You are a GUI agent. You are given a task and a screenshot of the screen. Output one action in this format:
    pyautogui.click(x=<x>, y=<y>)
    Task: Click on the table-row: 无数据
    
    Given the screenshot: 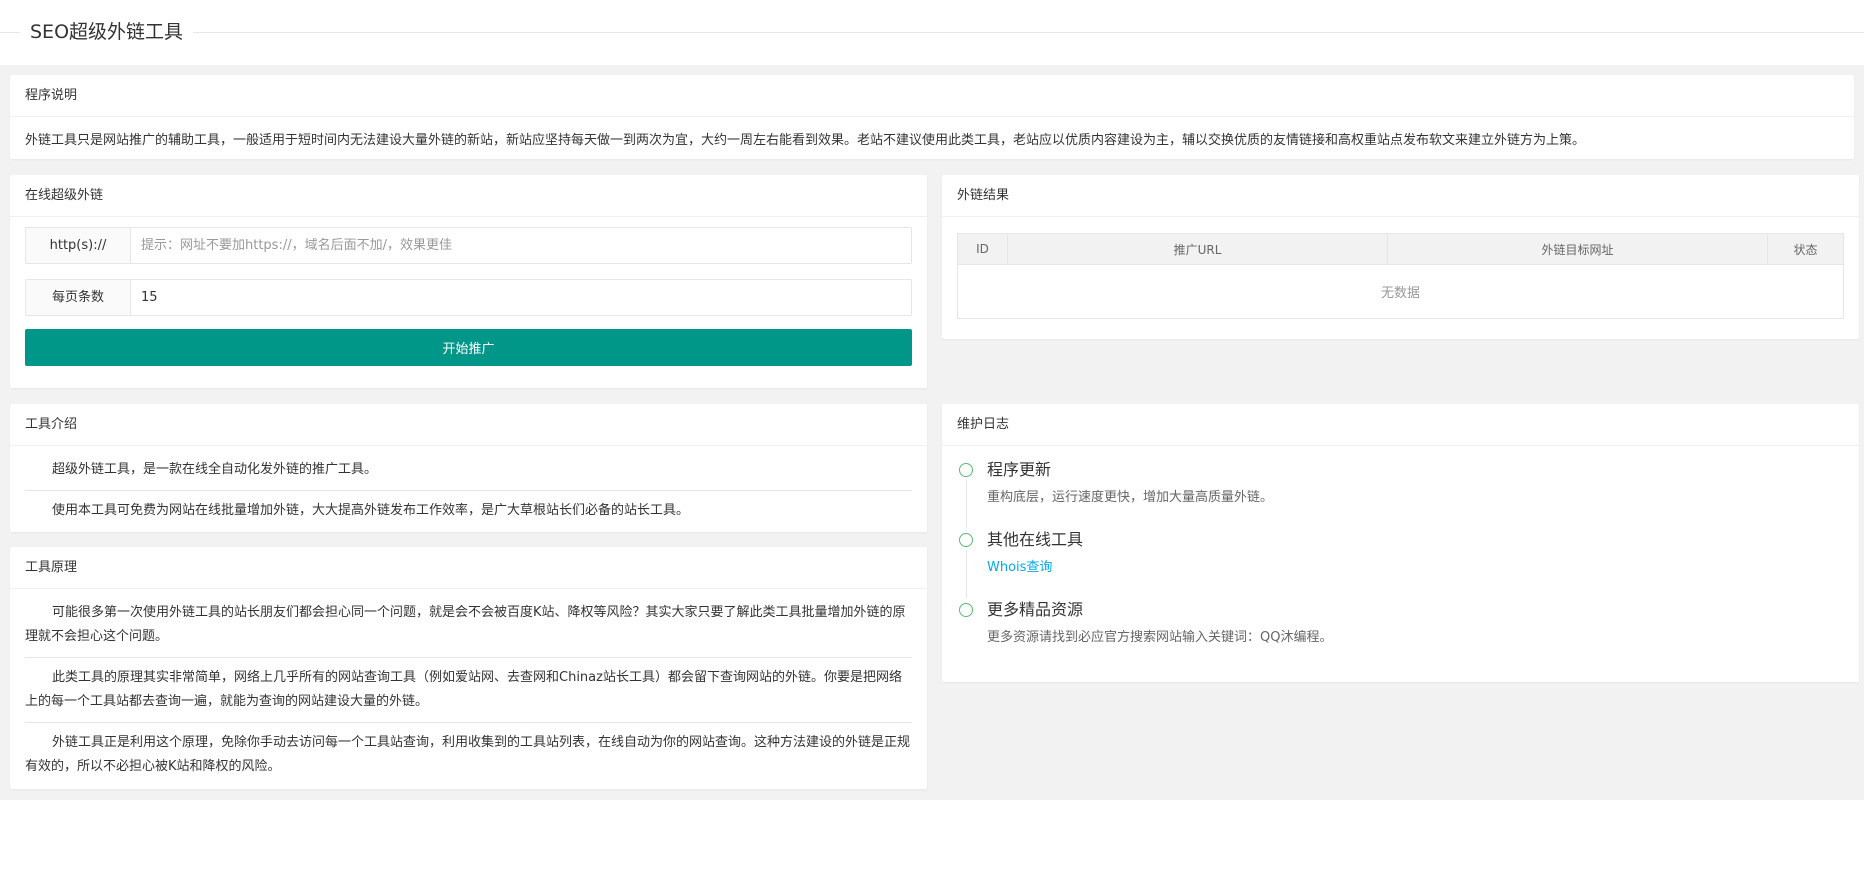 What is the action you would take?
    pyautogui.click(x=1400, y=291)
    